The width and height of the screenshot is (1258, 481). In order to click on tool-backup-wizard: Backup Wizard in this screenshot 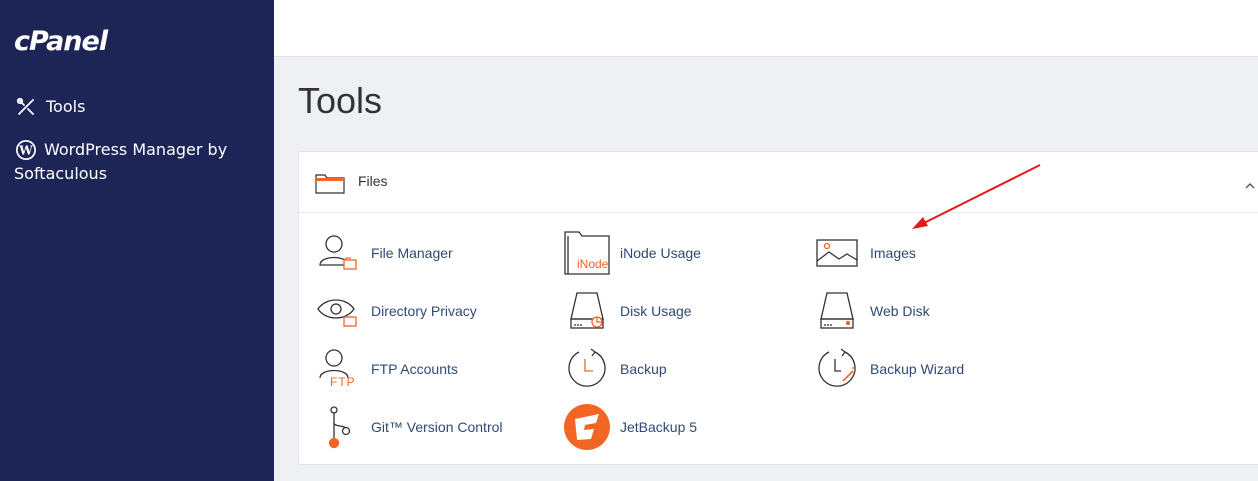, I will do `click(888, 369)`.